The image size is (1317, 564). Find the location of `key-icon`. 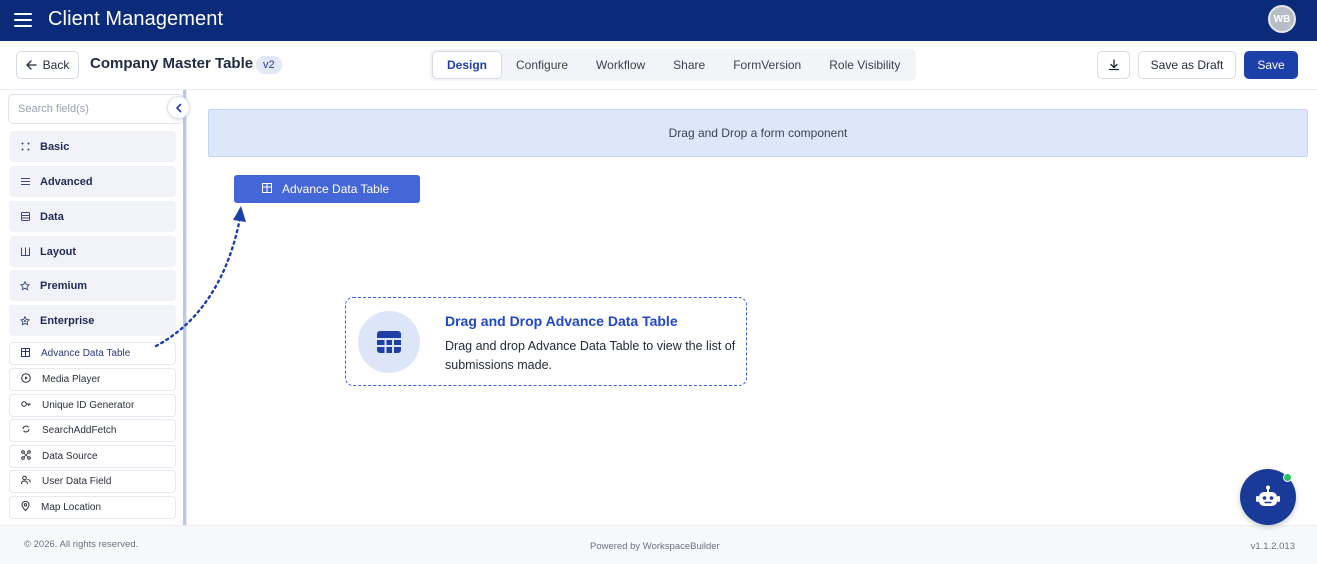

key-icon is located at coordinates (26, 405).